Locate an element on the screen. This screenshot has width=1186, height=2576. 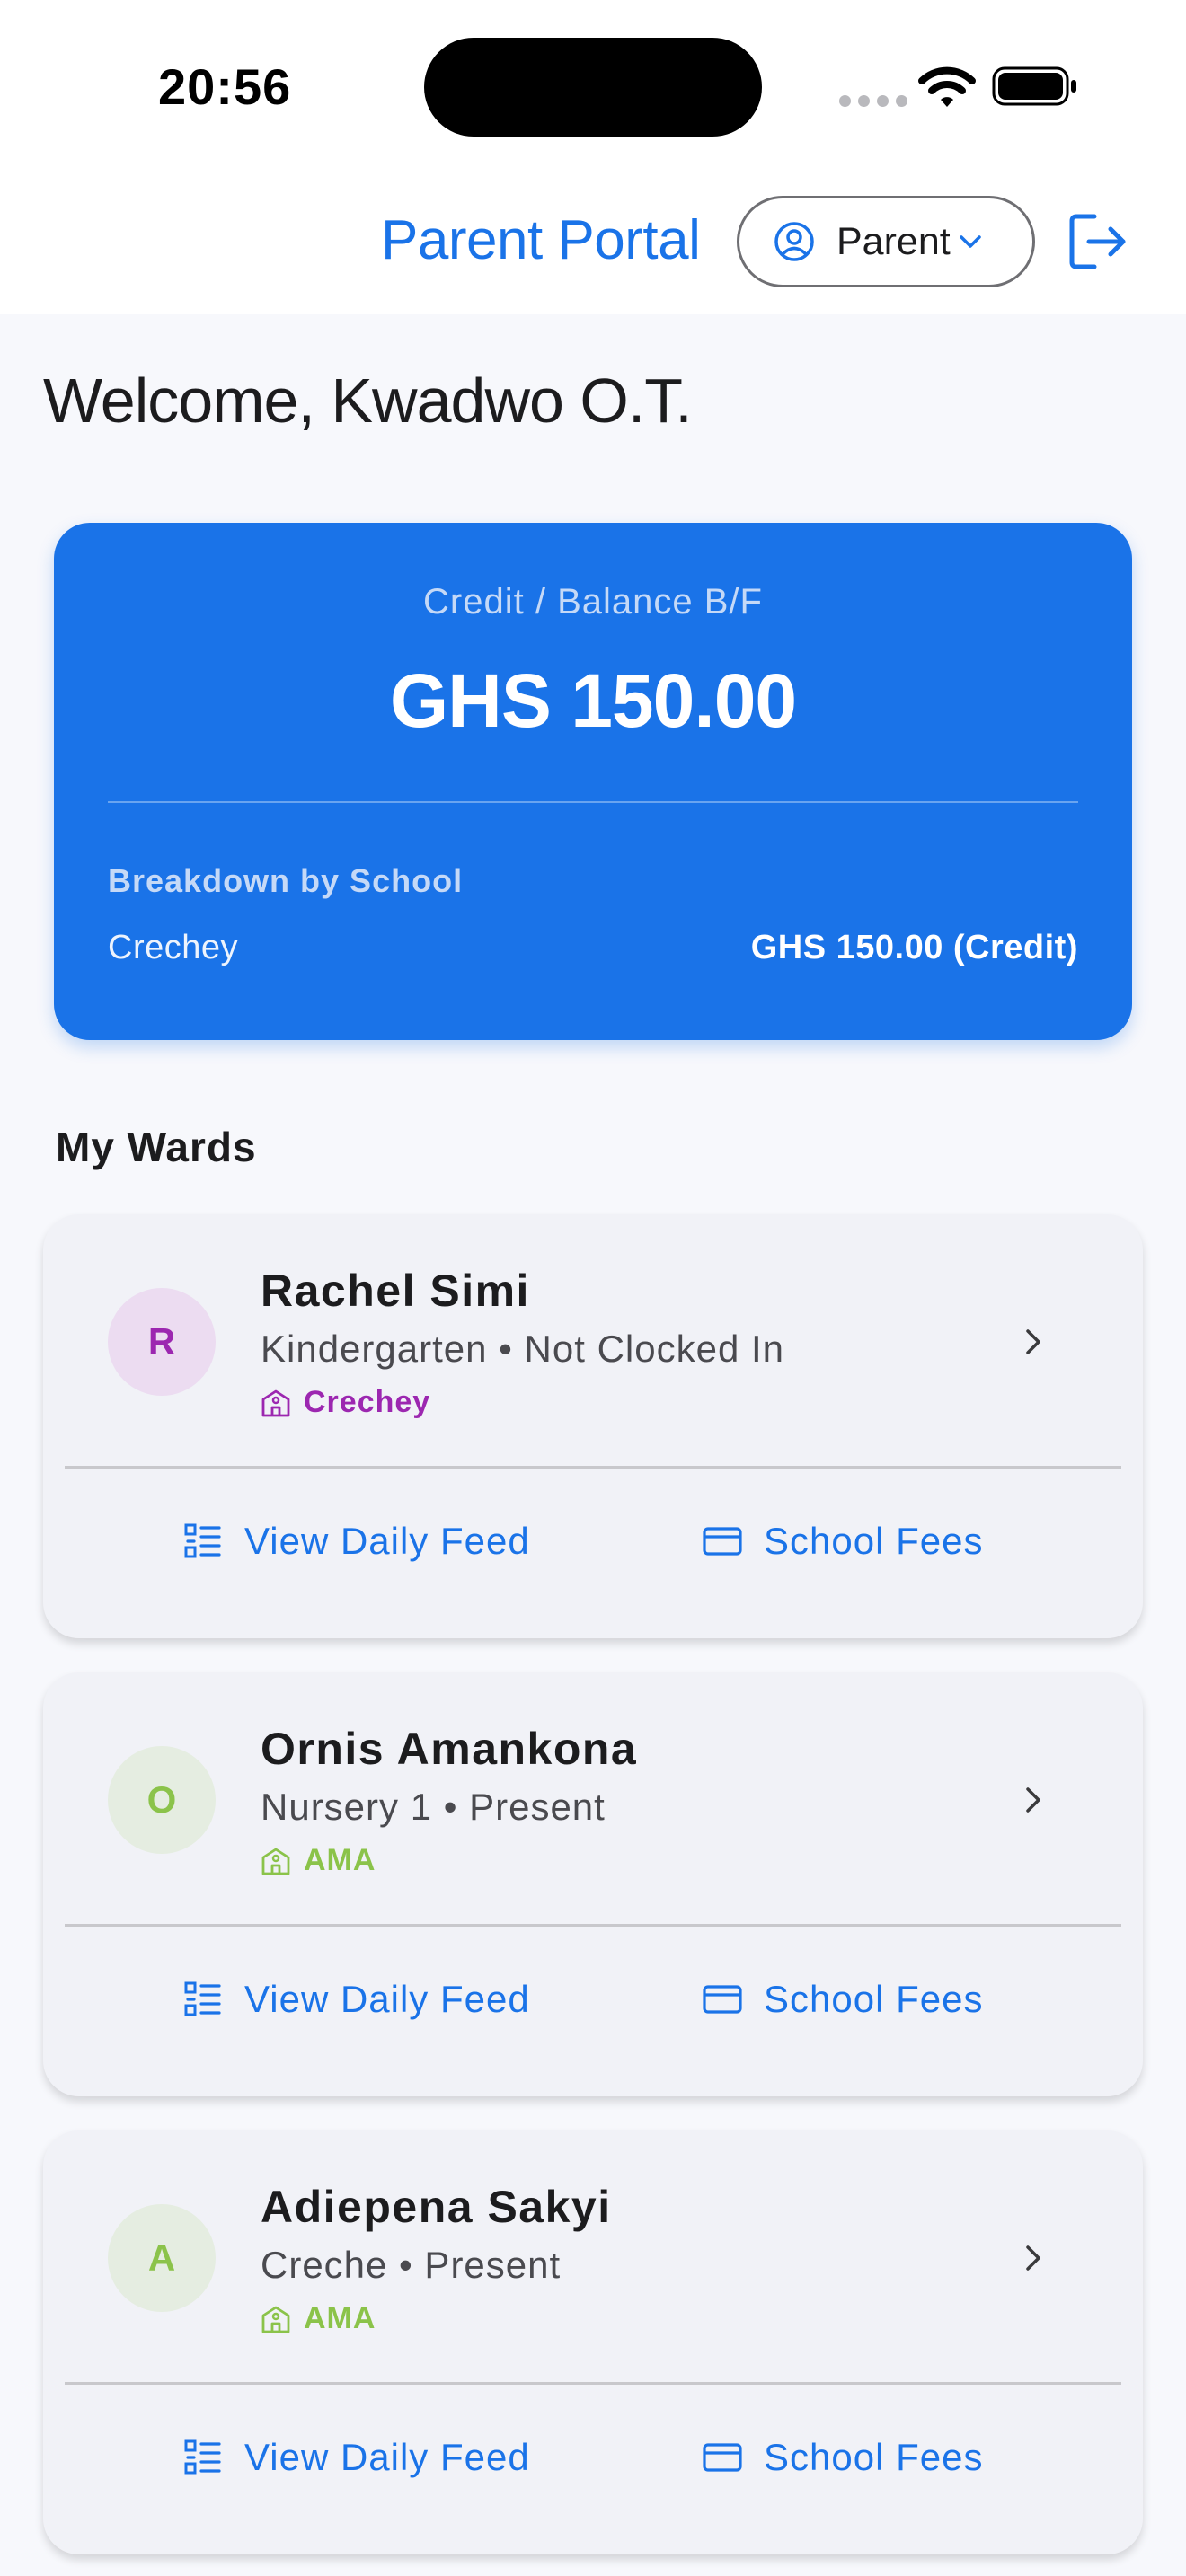
ward-class-status: Creche • Present is located at coordinates (411, 2265).